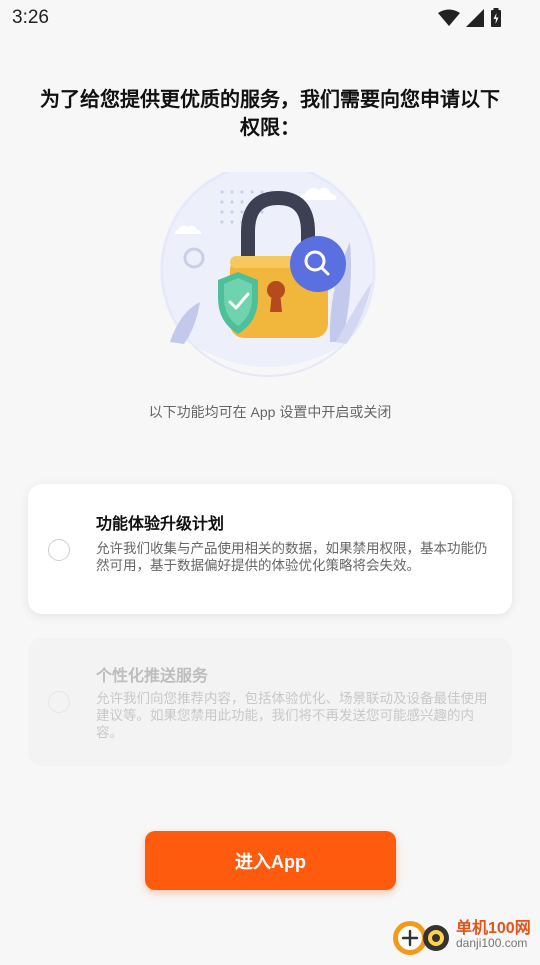  What do you see at coordinates (59, 702) in the screenshot?
I see `push-service-radio` at bounding box center [59, 702].